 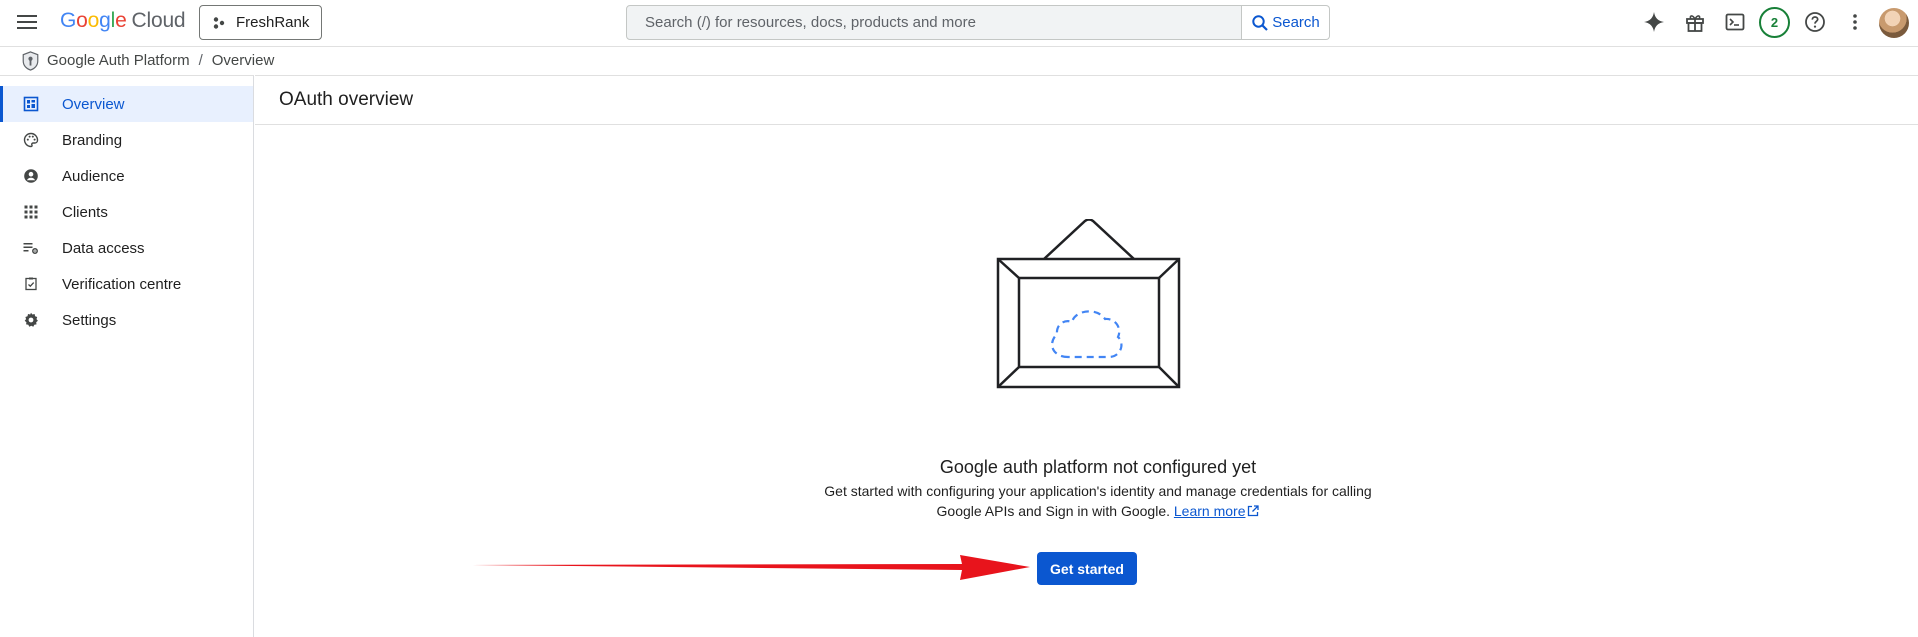 I want to click on gear-icon, so click(x=31, y=320).